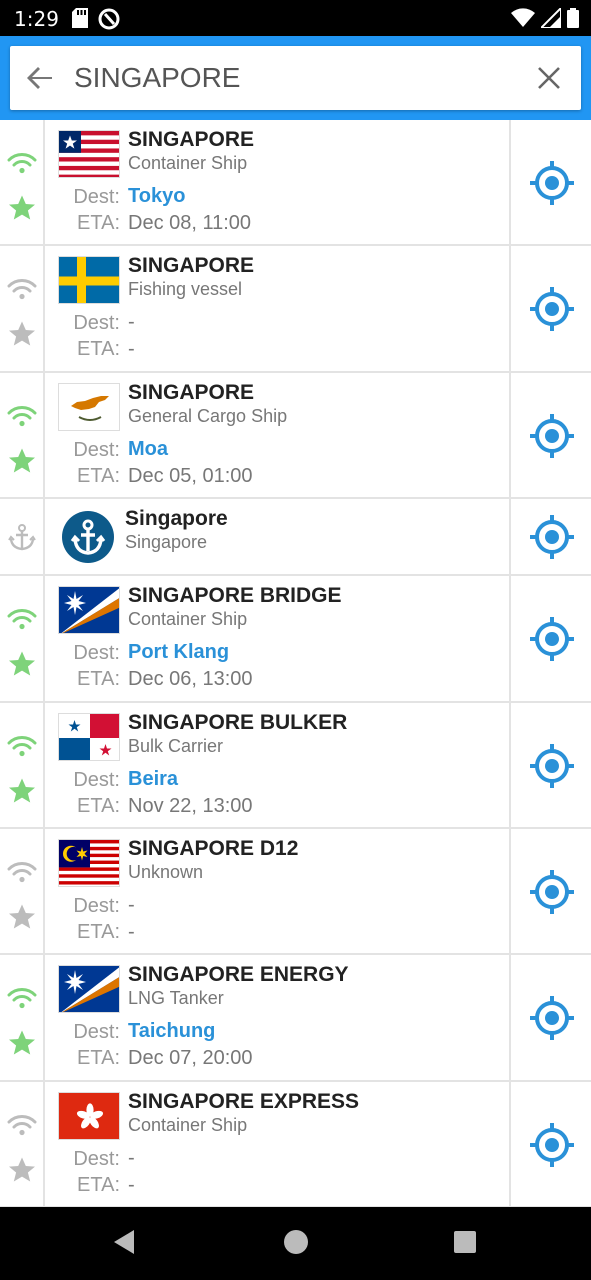 Image resolution: width=591 pixels, height=1280 pixels. I want to click on anchor-icon, so click(22, 537).